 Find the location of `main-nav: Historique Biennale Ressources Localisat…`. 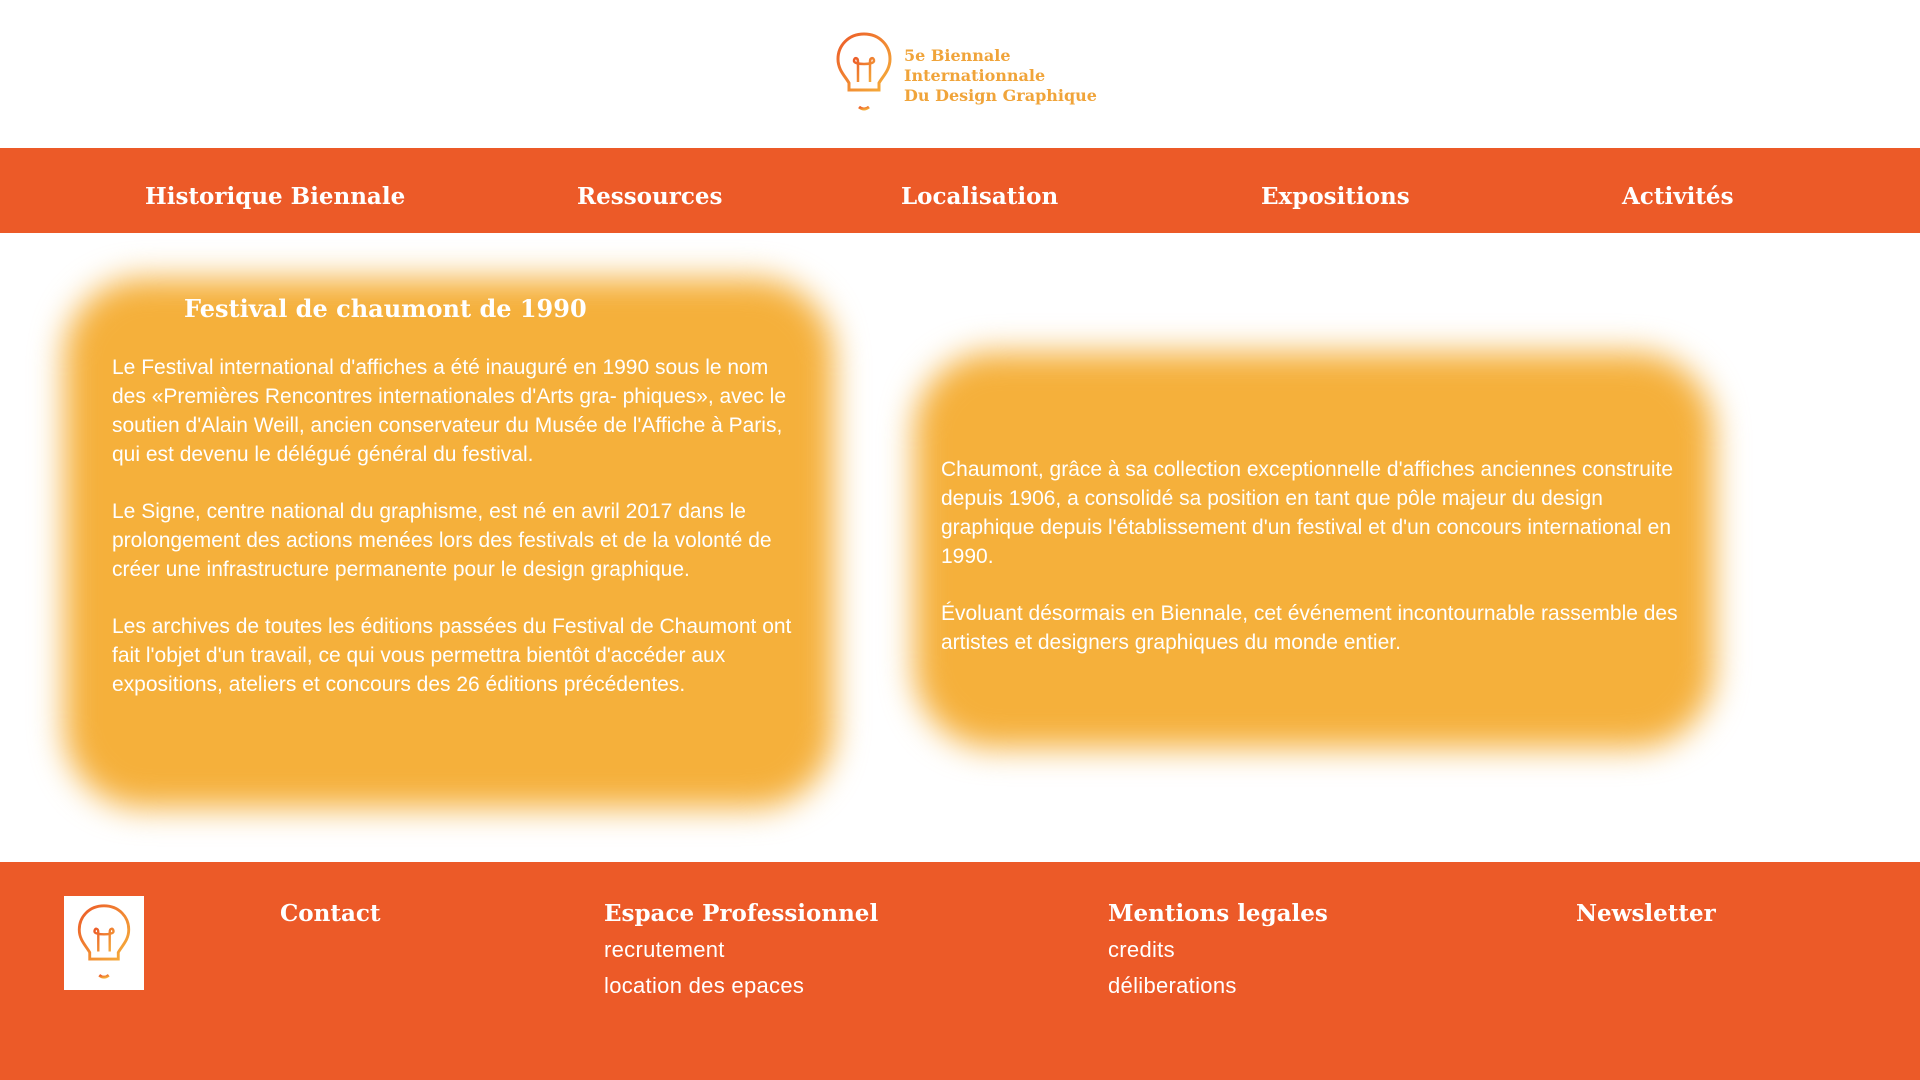

main-nav: Historique Biennale Ressources Localisat… is located at coordinates (960, 190).